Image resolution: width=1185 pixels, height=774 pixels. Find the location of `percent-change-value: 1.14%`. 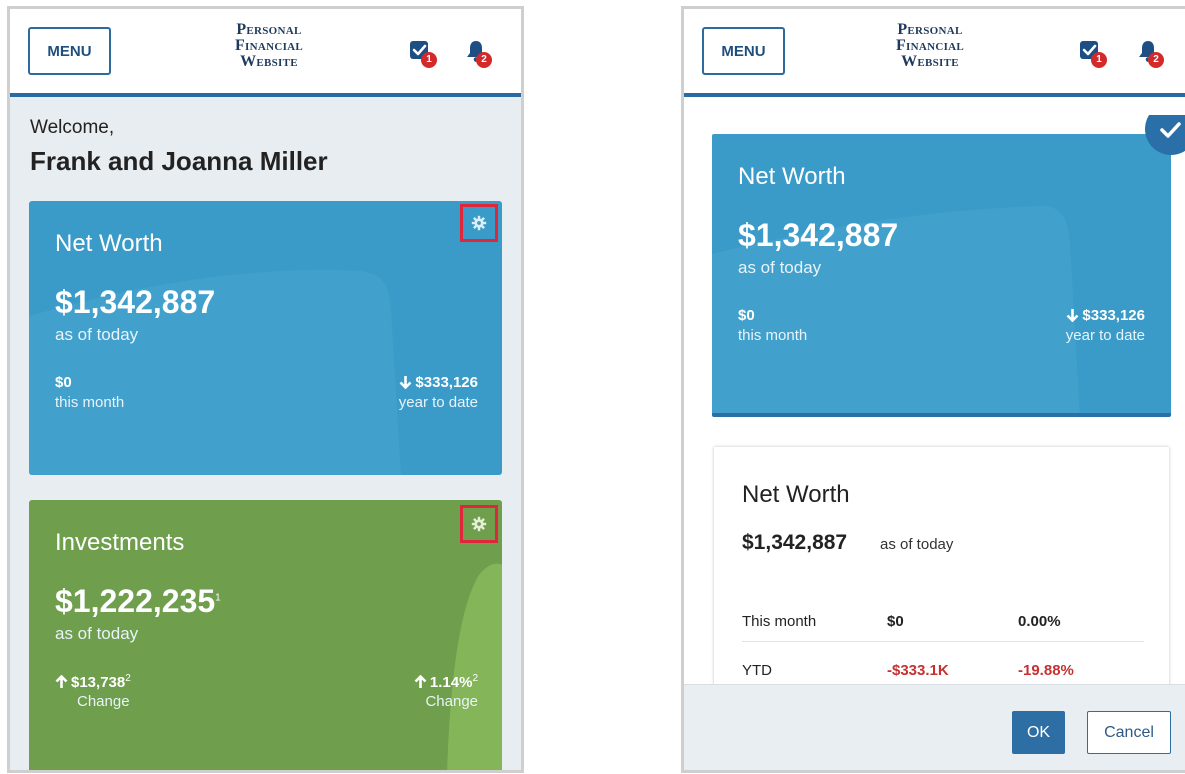

percent-change-value: 1.14% is located at coordinates (451, 682).